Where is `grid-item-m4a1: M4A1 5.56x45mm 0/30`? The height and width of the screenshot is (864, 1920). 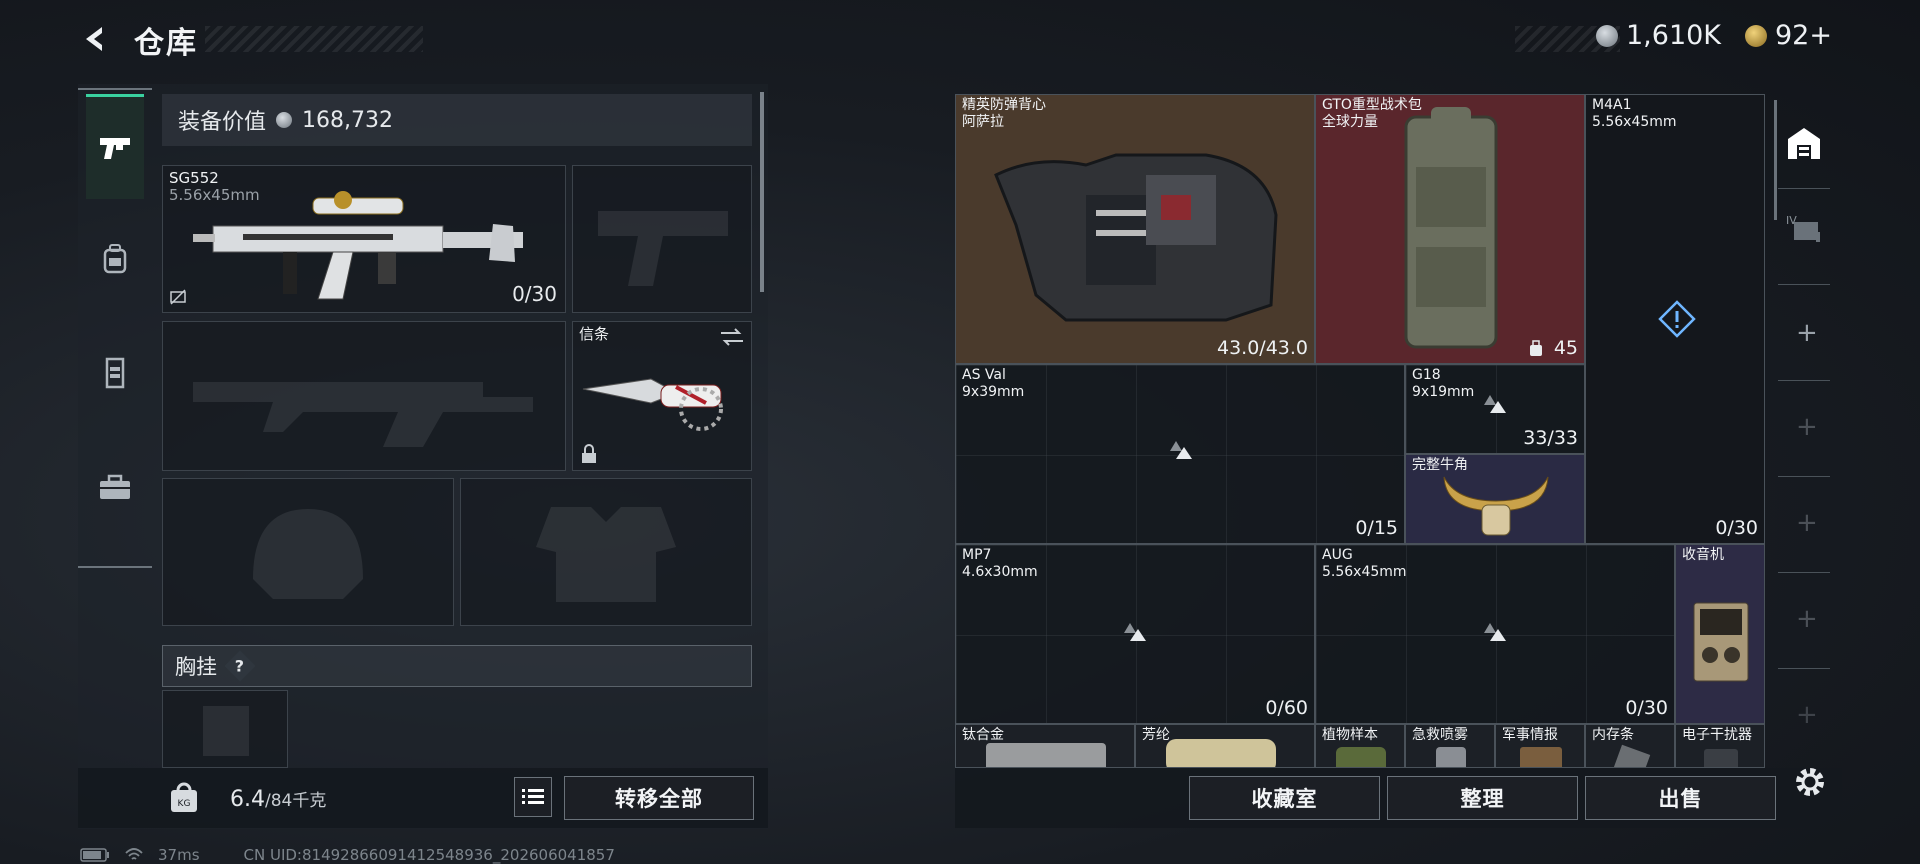 grid-item-m4a1: M4A1 5.56x45mm 0/30 is located at coordinates (1675, 319).